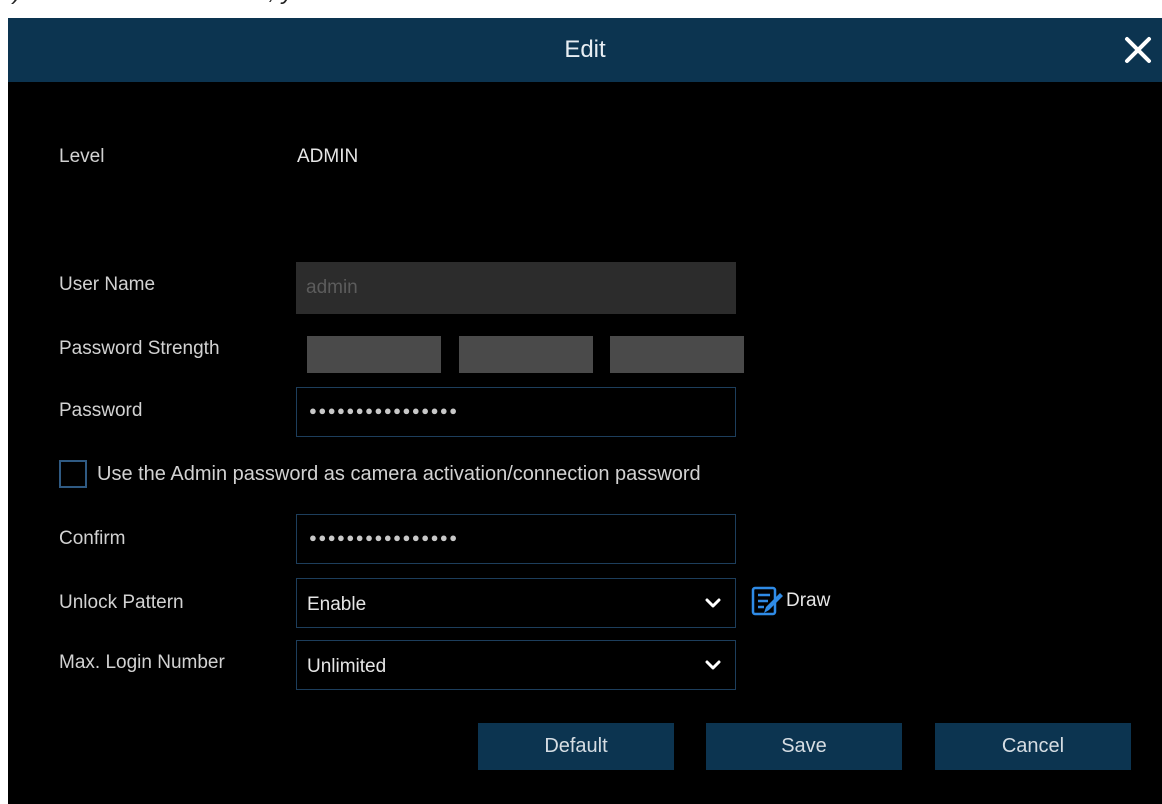  Describe the element at coordinates (581, 9) in the screenshot. I see `document-caption: 1) For the Admin account, you can:` at that location.